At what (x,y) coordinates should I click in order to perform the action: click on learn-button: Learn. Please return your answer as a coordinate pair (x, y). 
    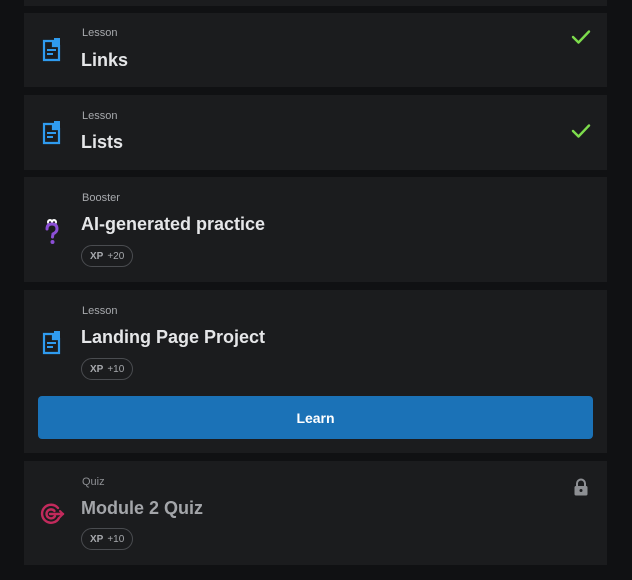
    Looking at the image, I should click on (315, 417).